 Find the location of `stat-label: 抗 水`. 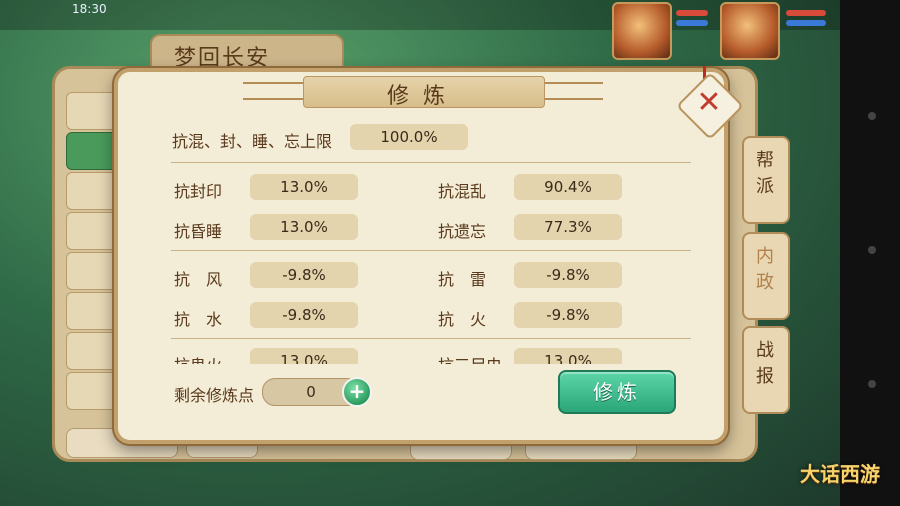

stat-label: 抗 水 is located at coordinates (198, 319).